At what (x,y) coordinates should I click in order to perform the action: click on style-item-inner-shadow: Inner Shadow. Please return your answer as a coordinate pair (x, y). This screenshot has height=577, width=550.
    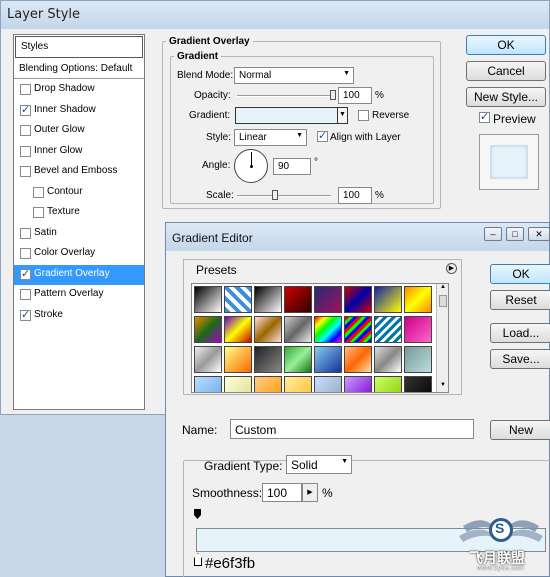
    Looking at the image, I should click on (79, 111).